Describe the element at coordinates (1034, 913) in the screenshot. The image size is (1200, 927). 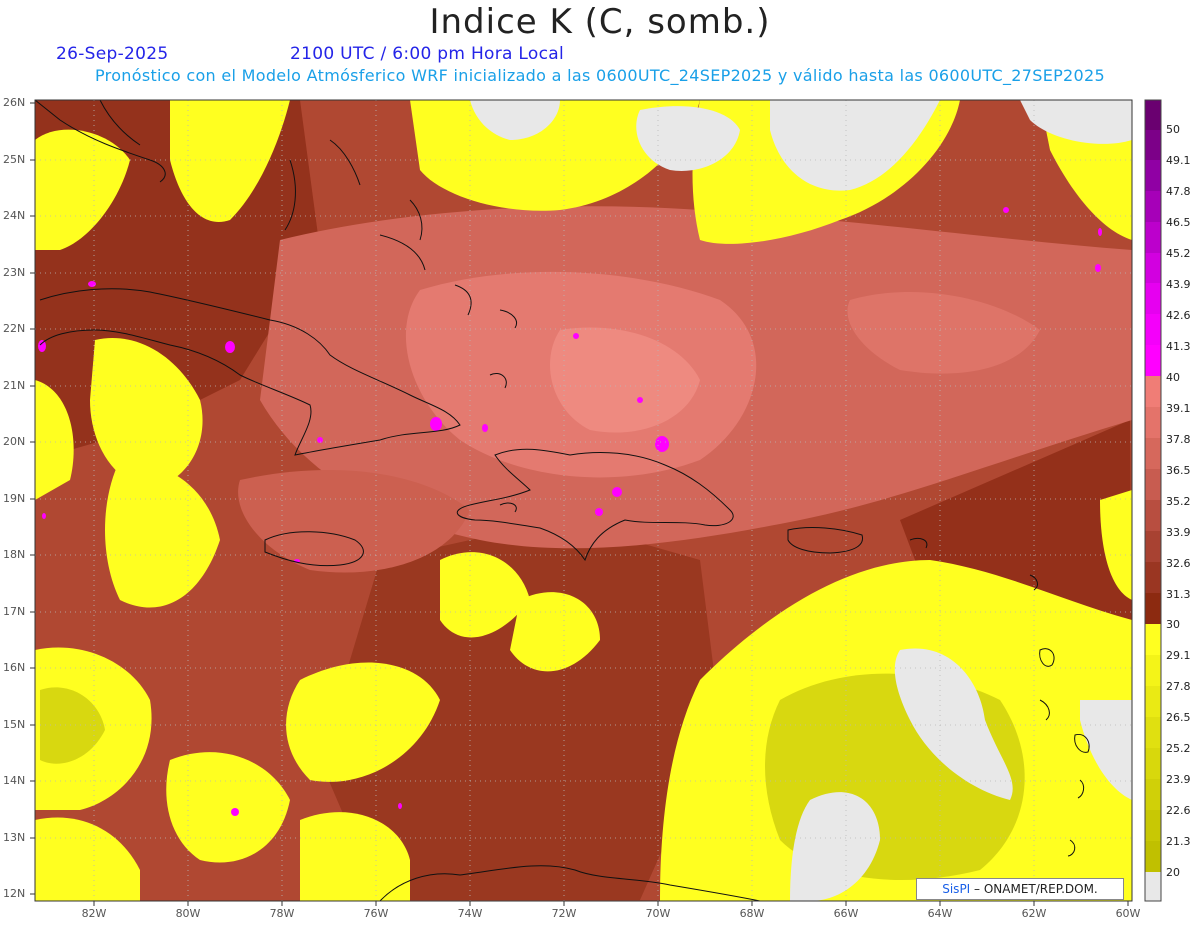
I see `lon-label: 62W` at that location.